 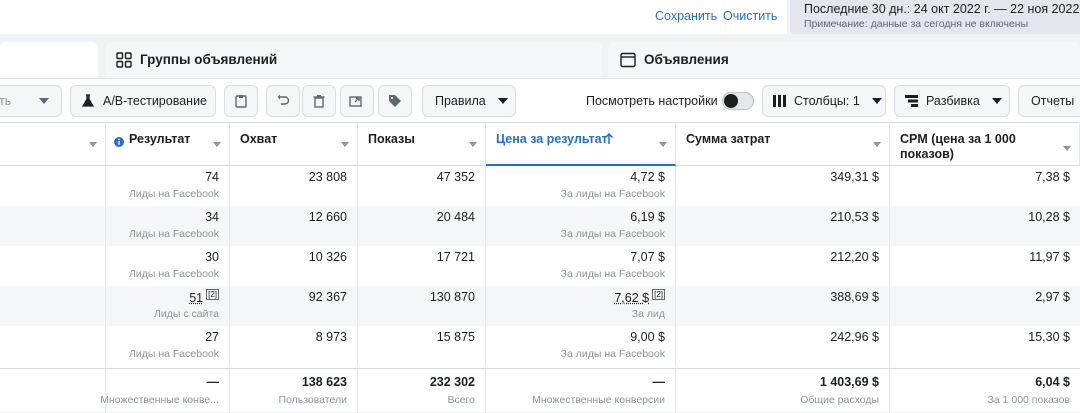 What do you see at coordinates (609, 138) in the screenshot?
I see `sort-ascending-arrow-icon` at bounding box center [609, 138].